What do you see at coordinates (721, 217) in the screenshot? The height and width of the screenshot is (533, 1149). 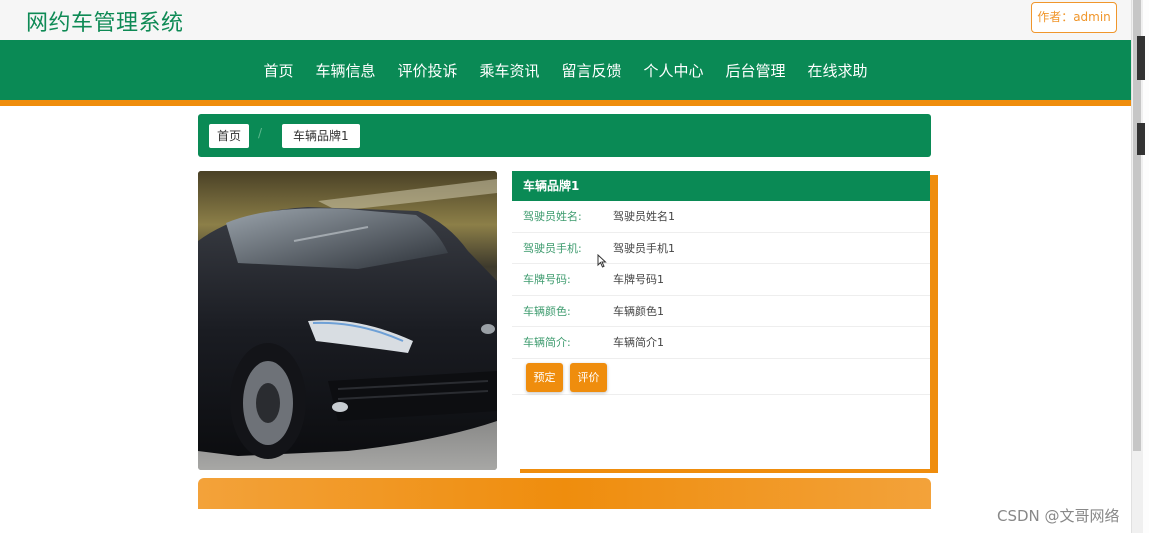 I see `detail-row-driver-name: 驾驶员姓名: 驾驶员姓名1` at bounding box center [721, 217].